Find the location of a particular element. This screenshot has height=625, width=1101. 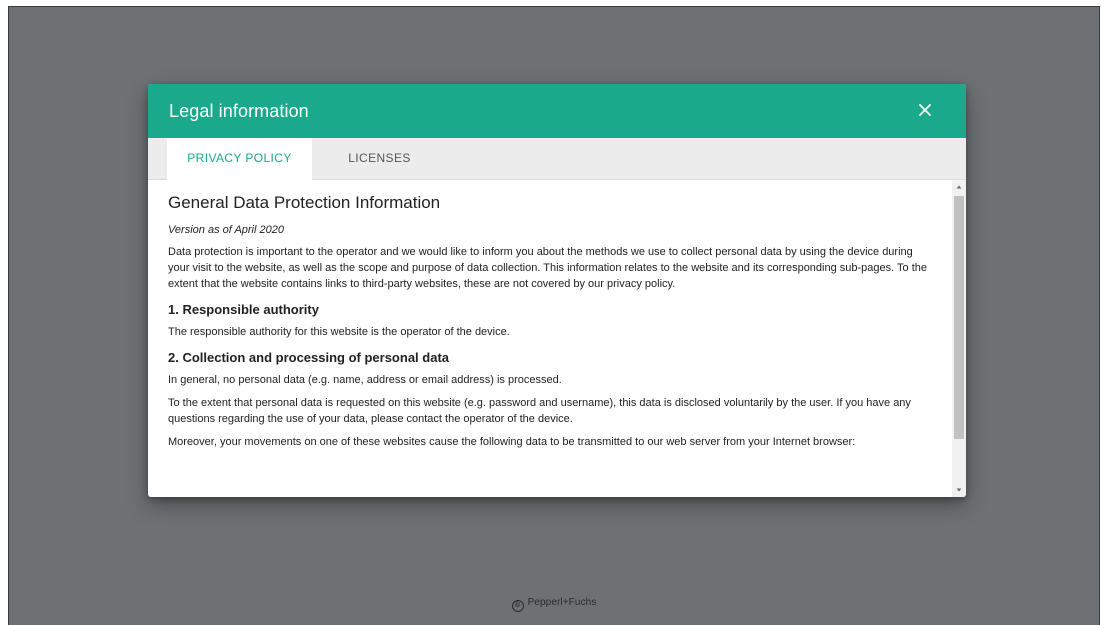

close-icon is located at coordinates (925, 110).